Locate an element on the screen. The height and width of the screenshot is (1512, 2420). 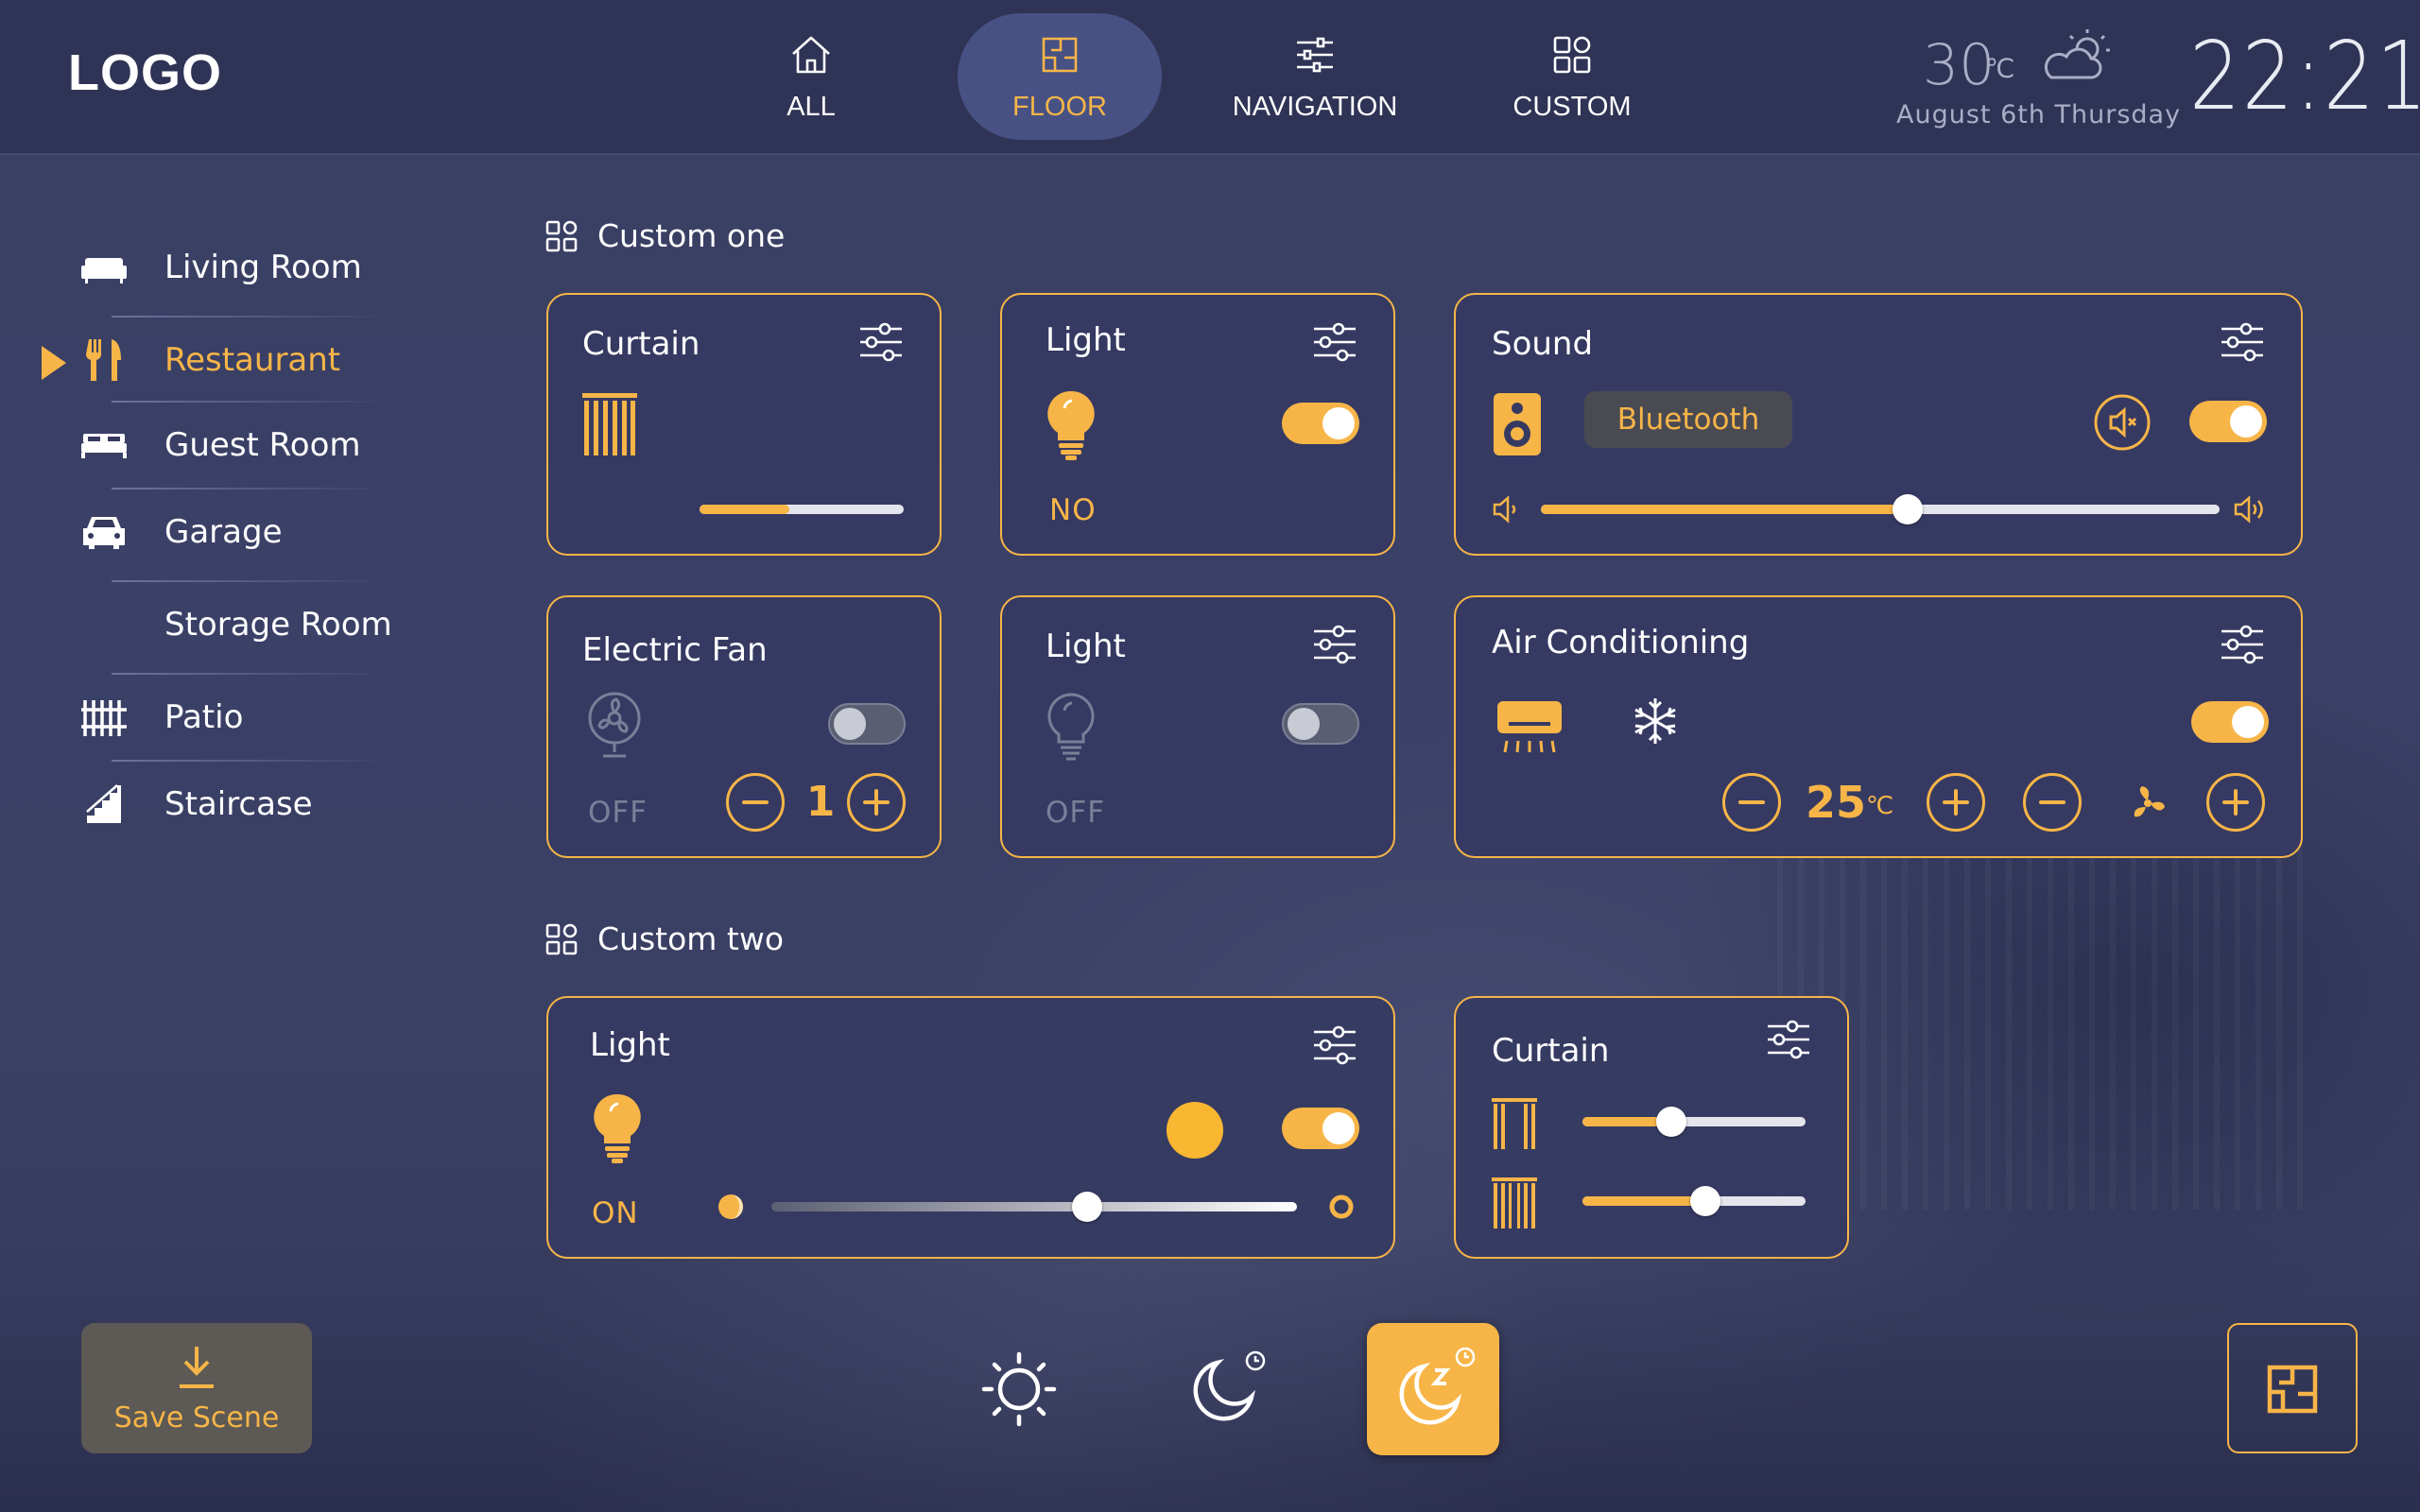
fan-speed-increase-button is located at coordinates (877, 802).